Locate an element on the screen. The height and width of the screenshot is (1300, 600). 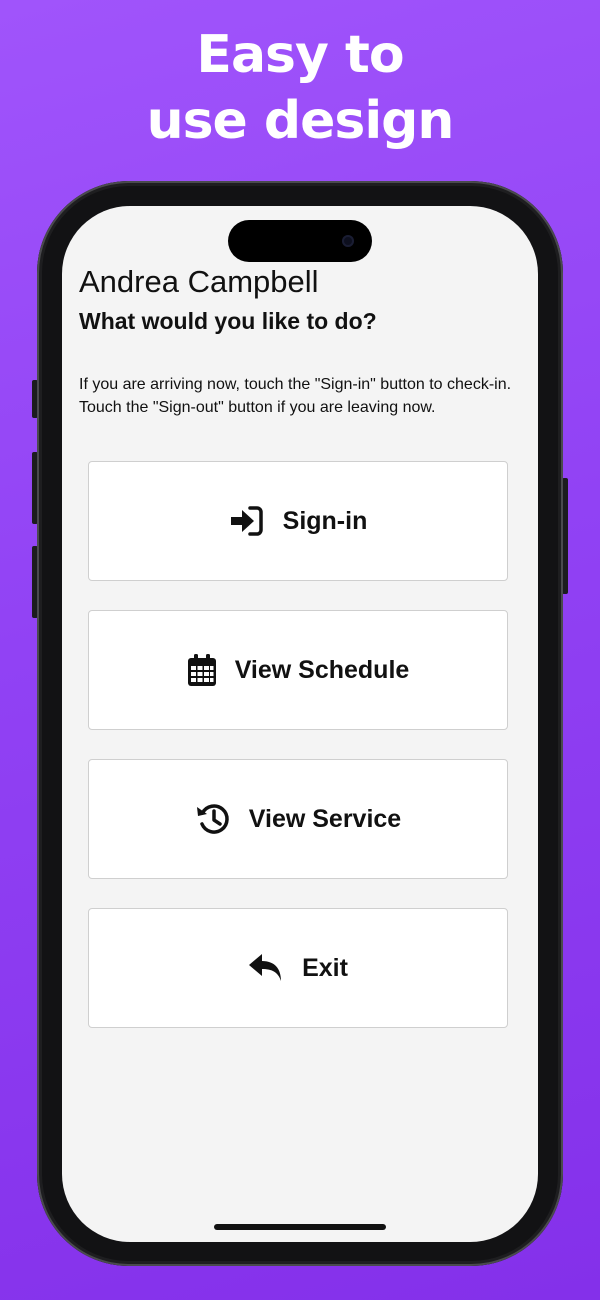
view-service-button: View Service is located at coordinates (298, 819).